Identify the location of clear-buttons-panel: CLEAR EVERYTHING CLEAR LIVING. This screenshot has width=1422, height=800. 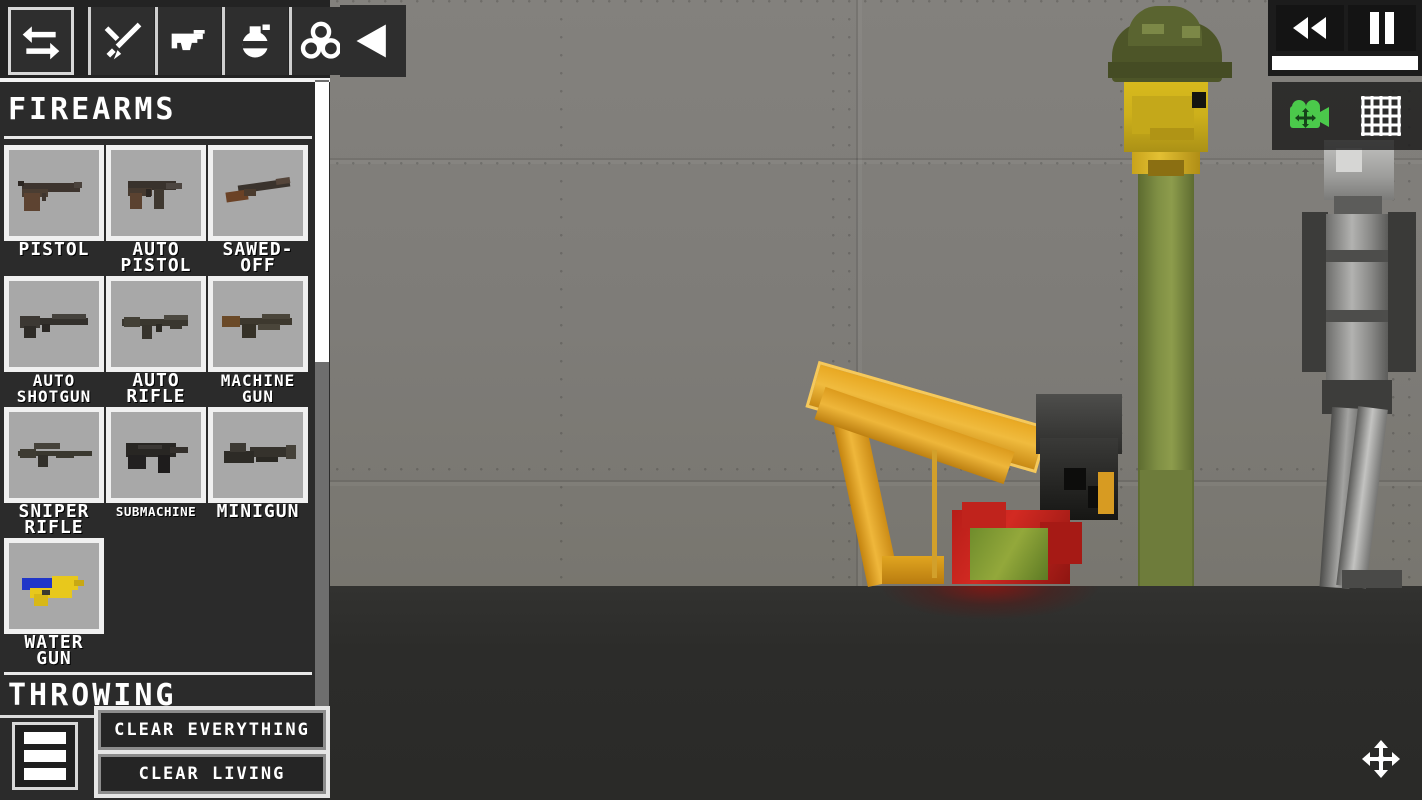
(212, 752).